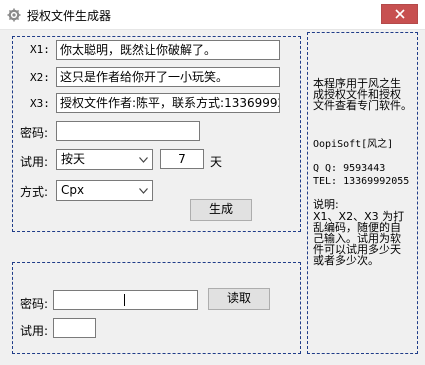 This screenshot has width=425, height=365. Describe the element at coordinates (239, 299) in the screenshot. I see `read-button: 读取` at that location.